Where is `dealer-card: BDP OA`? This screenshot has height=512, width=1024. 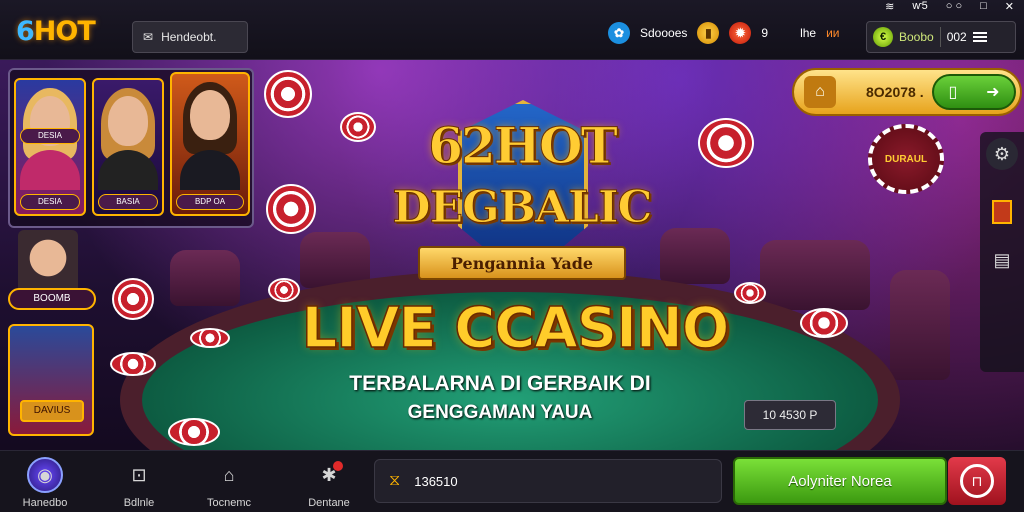 dealer-card: BDP OA is located at coordinates (210, 144).